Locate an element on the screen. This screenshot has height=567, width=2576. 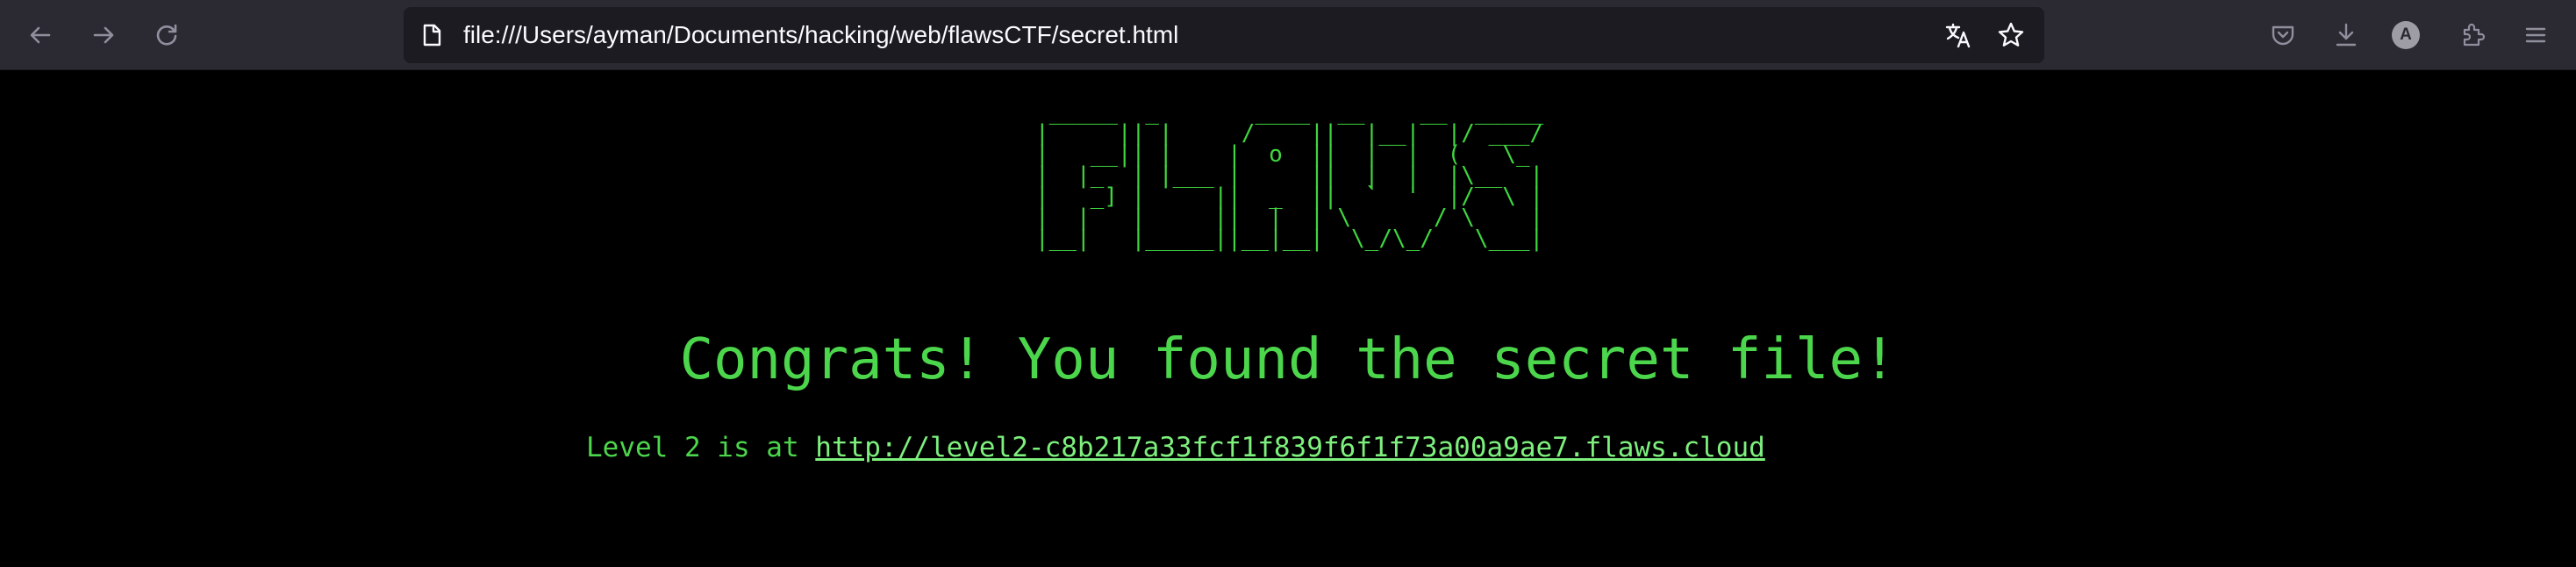
translate-icon is located at coordinates (1958, 35).